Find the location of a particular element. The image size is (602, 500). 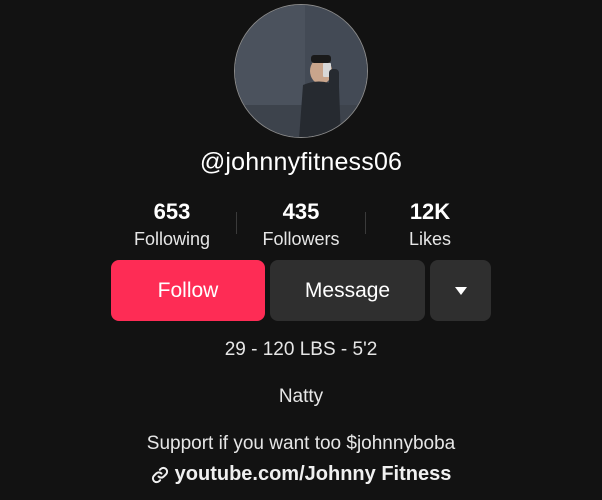

avatar-photo is located at coordinates (301, 71).